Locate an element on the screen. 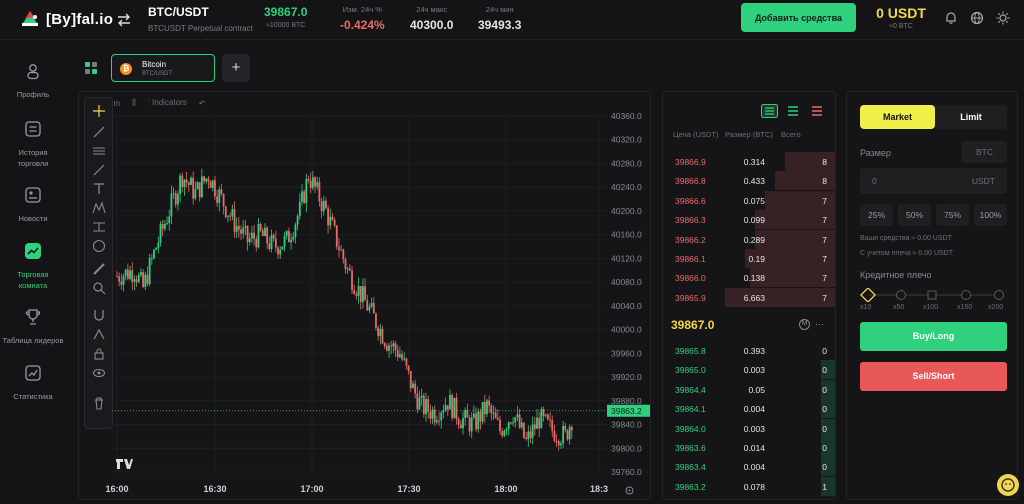  buy-long-button: Buy/Long is located at coordinates (933, 336).